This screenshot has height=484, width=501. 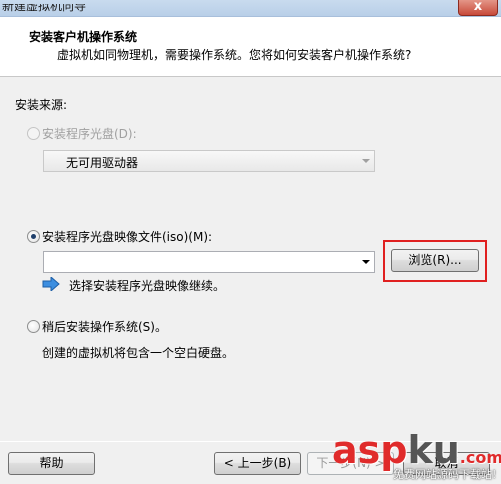 I want to click on back-button: < 上一步(B), so click(x=257, y=463).